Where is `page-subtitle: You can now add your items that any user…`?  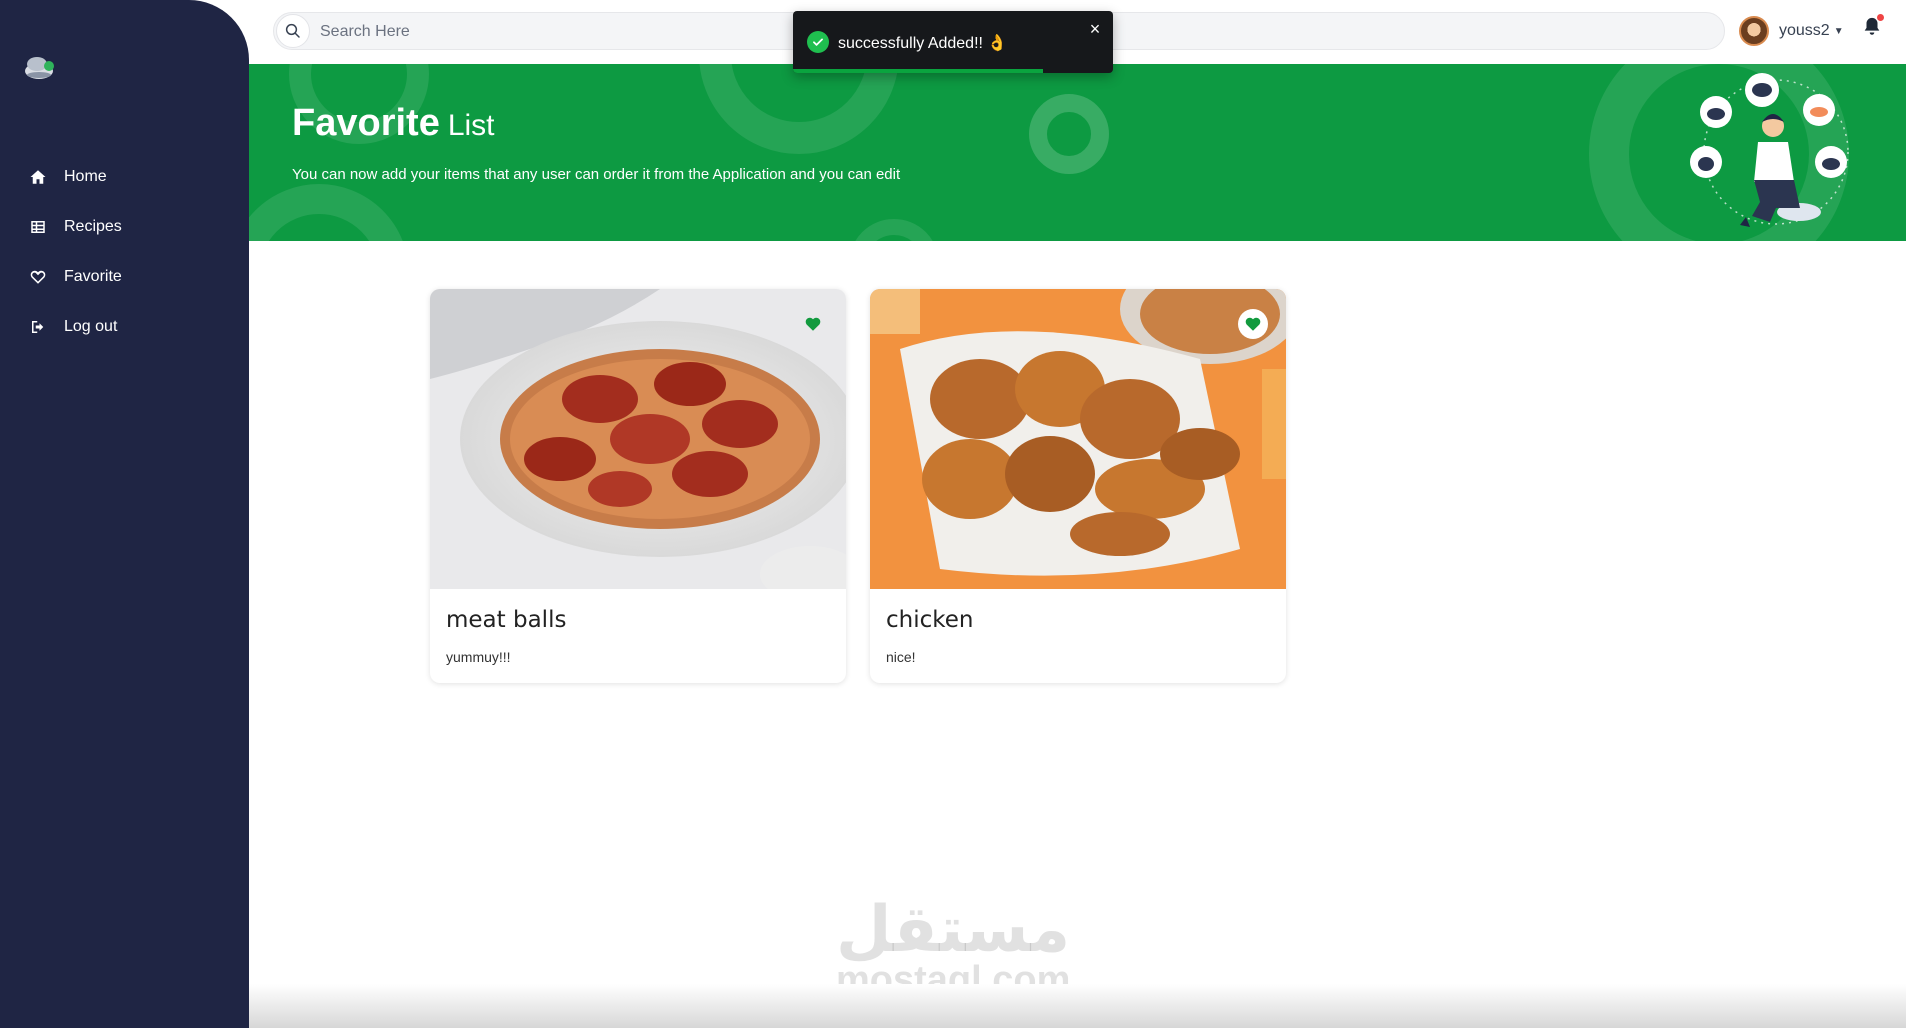
page-subtitle: You can now add your items that any user… is located at coordinates (596, 174).